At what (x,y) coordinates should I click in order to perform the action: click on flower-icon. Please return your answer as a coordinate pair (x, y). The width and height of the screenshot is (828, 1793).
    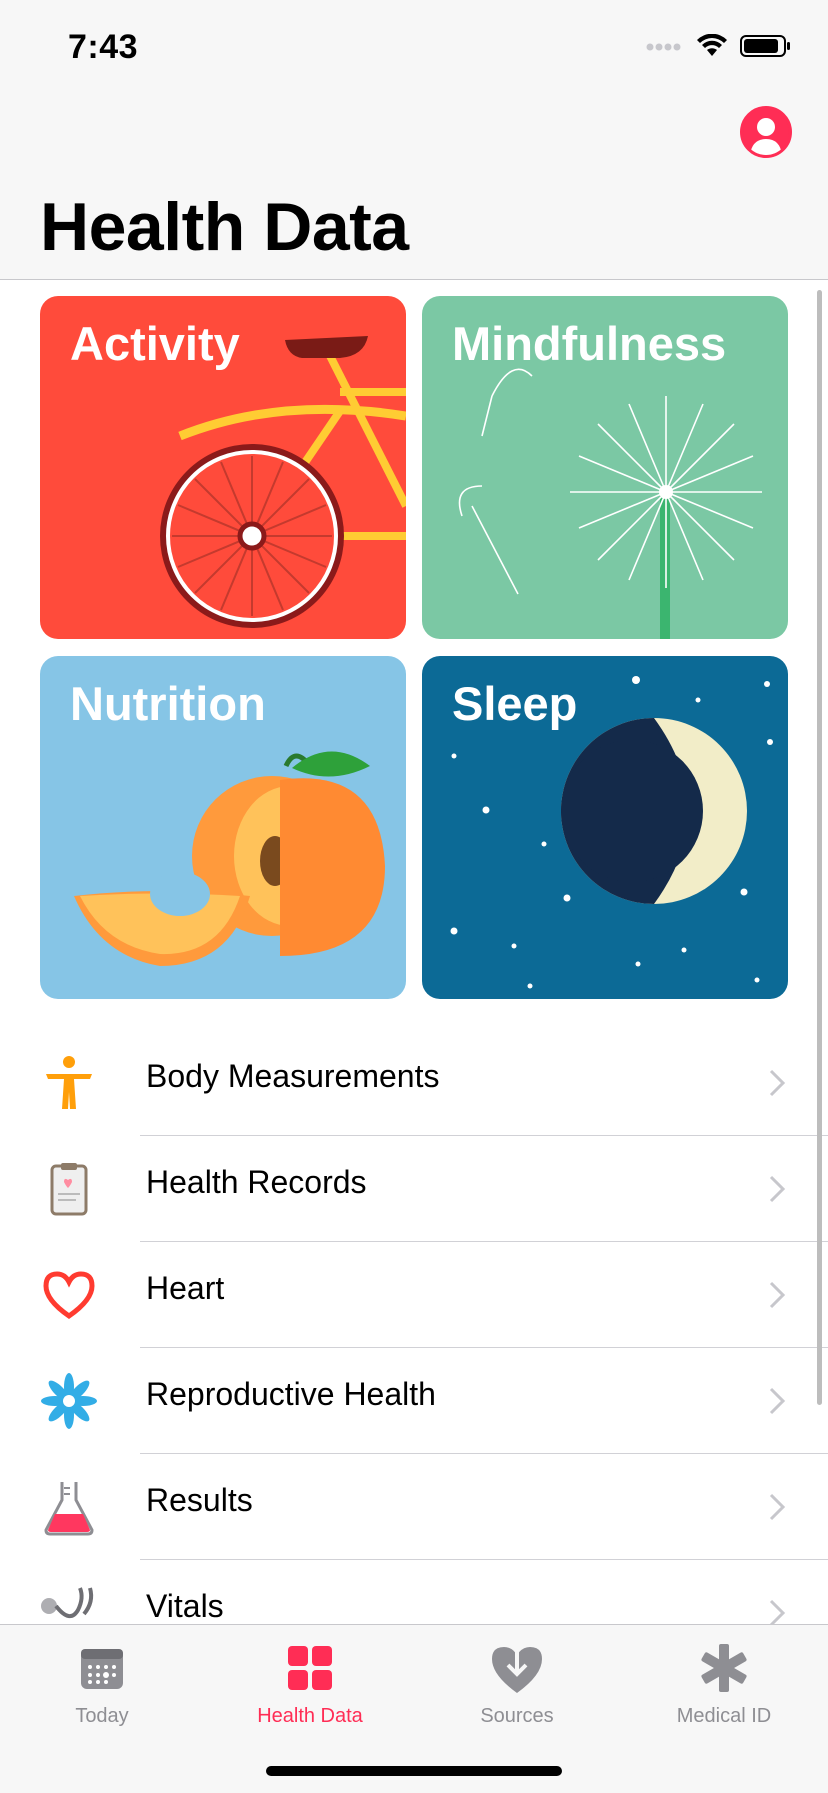
    Looking at the image, I should click on (69, 1401).